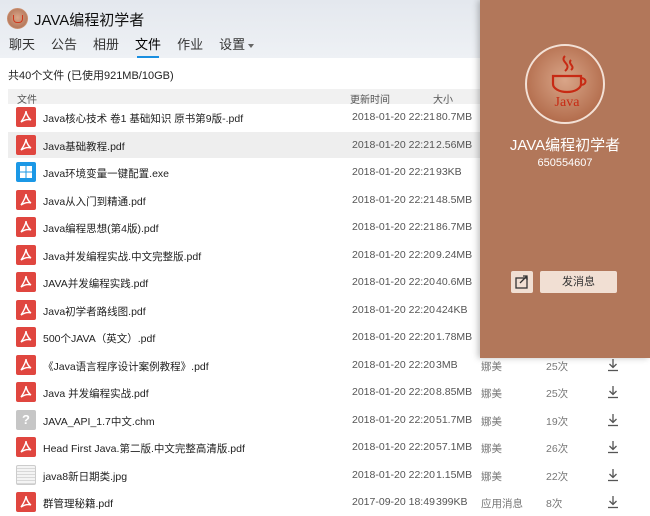 This screenshot has width=650, height=516. What do you see at coordinates (557, 449) in the screenshot?
I see `file-download-count: 26次` at bounding box center [557, 449].